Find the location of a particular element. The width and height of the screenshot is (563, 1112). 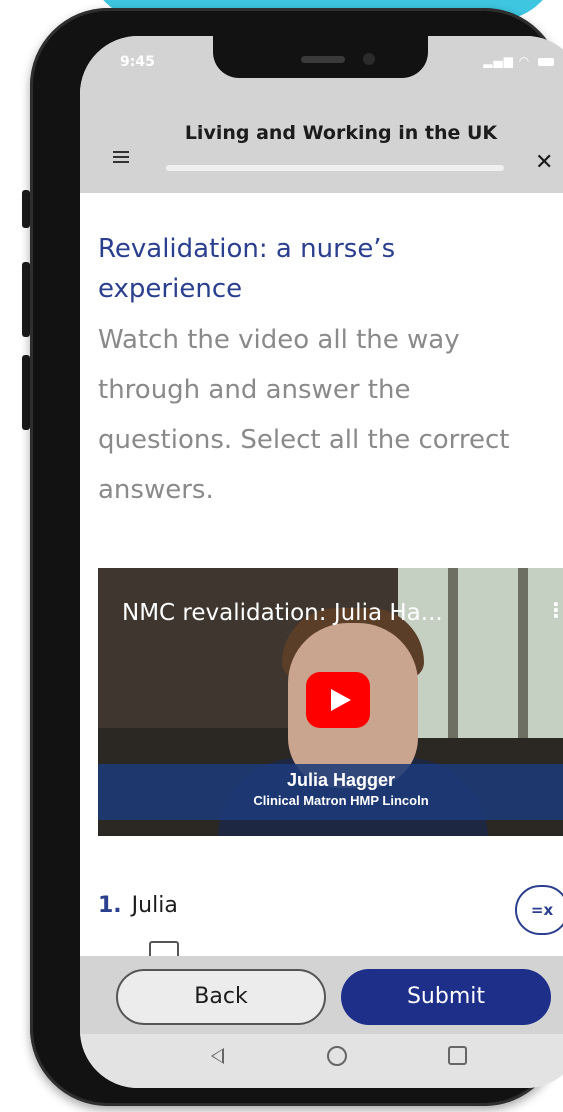

camera-notch is located at coordinates (320, 57).